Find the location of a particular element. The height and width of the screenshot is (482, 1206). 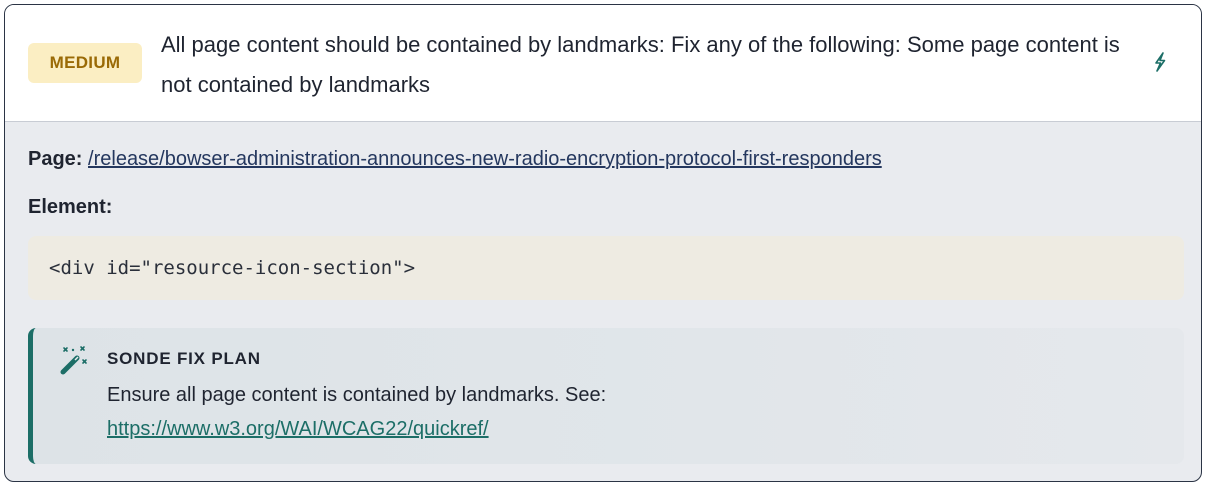

element-code: <div id="resource-icon-section"> is located at coordinates (232, 268).